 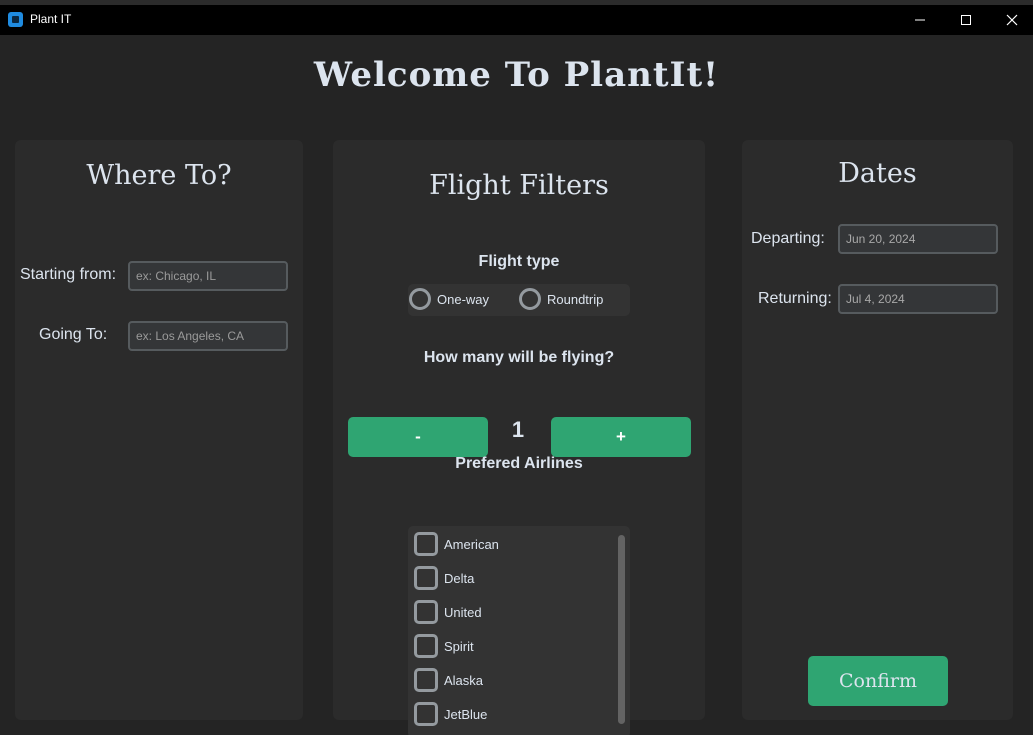 What do you see at coordinates (518, 429) in the screenshot?
I see `passenger-count: 1` at bounding box center [518, 429].